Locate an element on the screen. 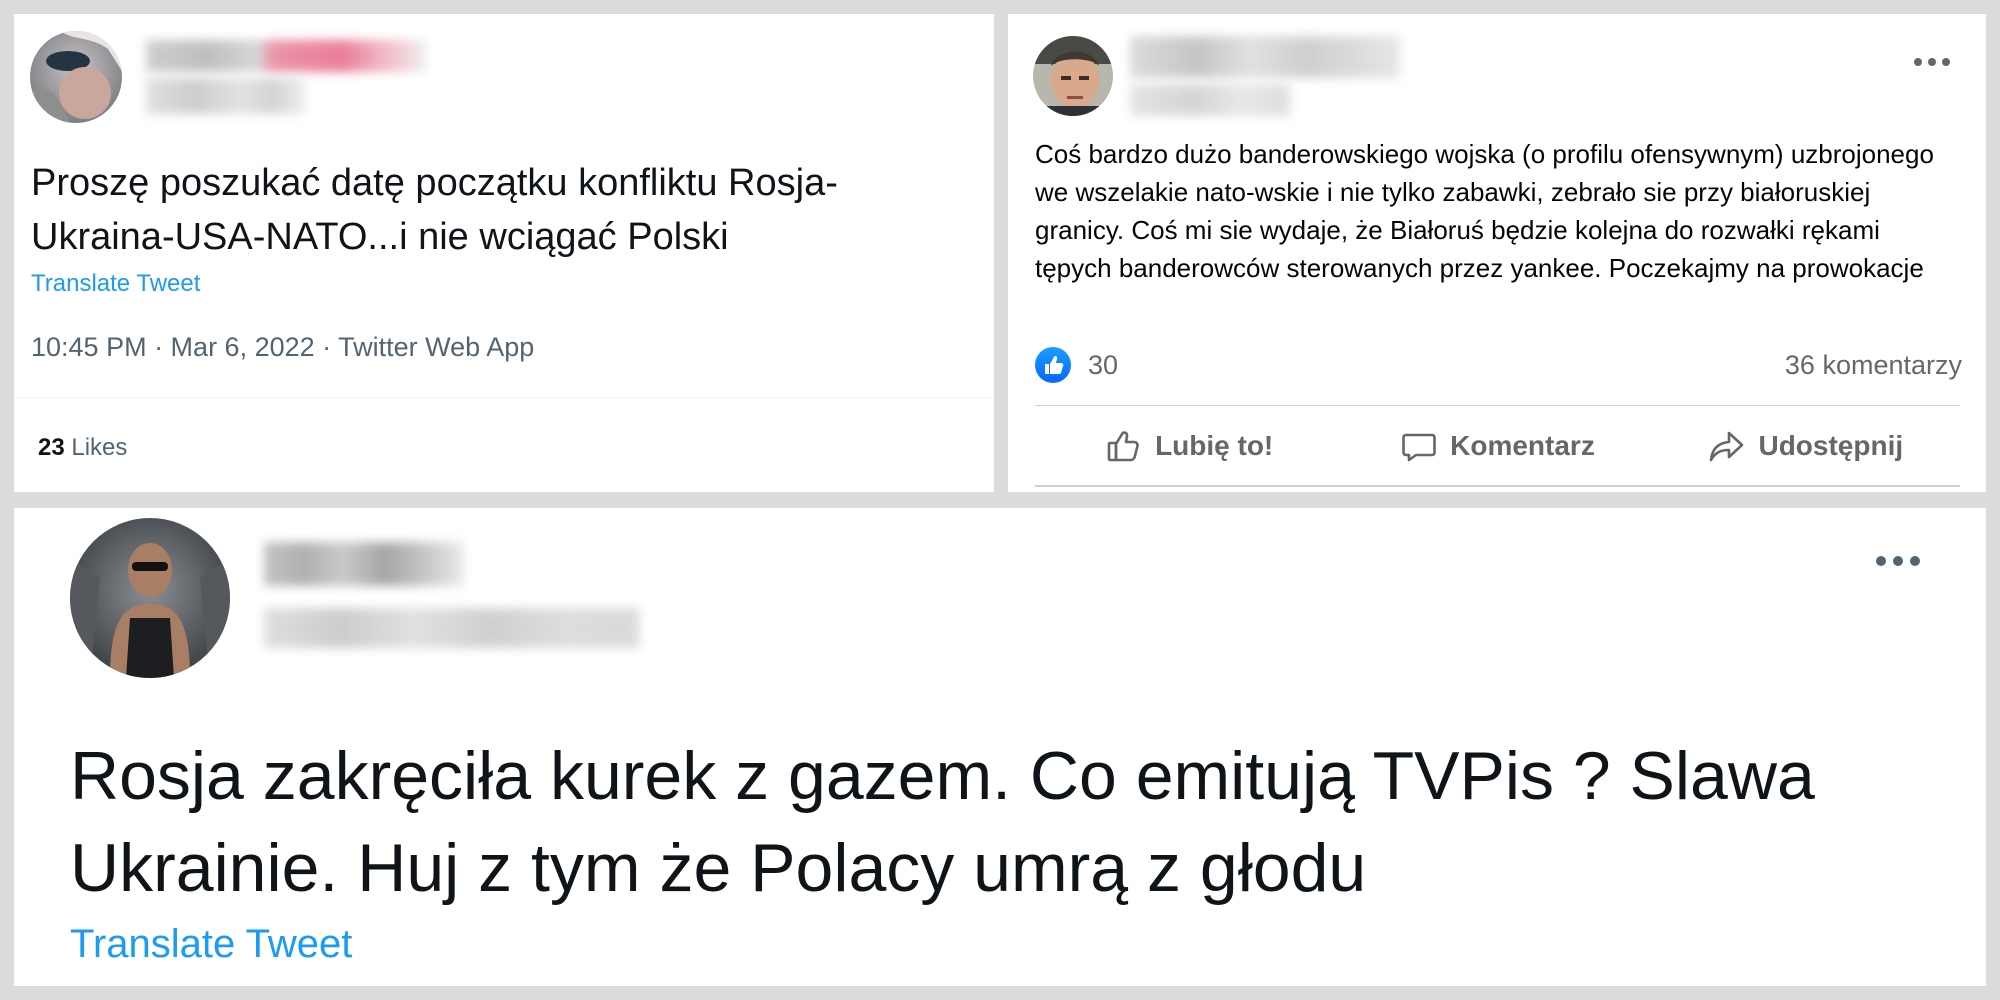 The height and width of the screenshot is (1000, 2000). likes-count: 23 Likes is located at coordinates (82, 448).